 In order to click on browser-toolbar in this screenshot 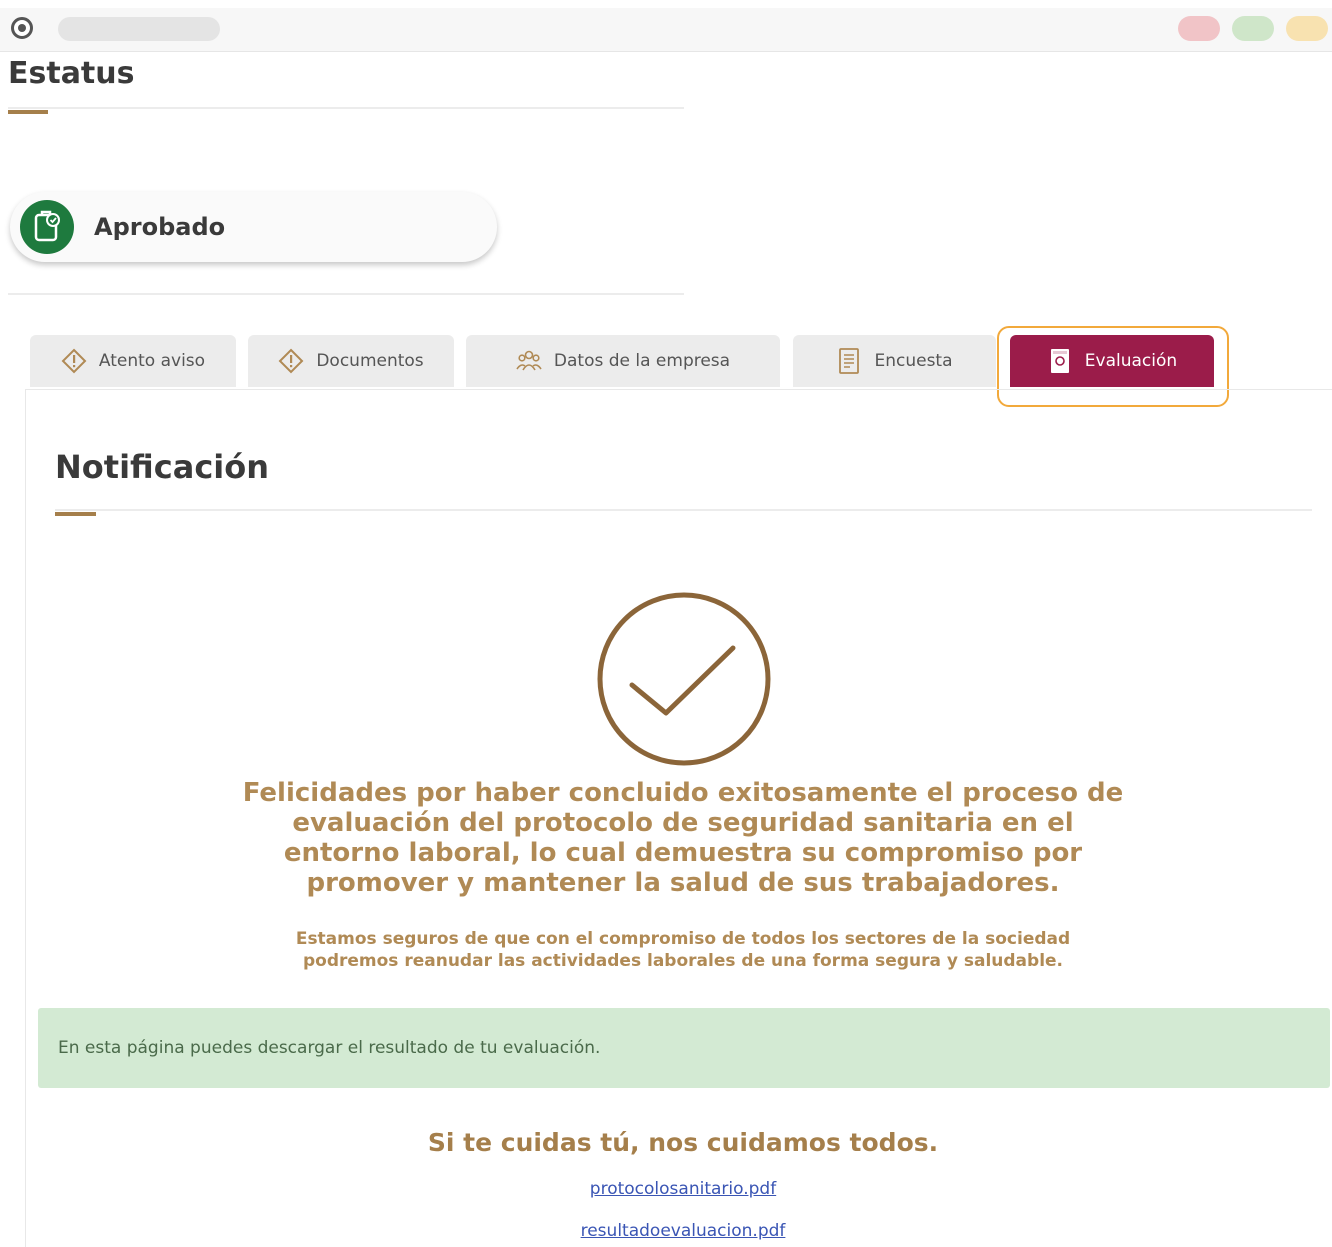, I will do `click(666, 30)`.